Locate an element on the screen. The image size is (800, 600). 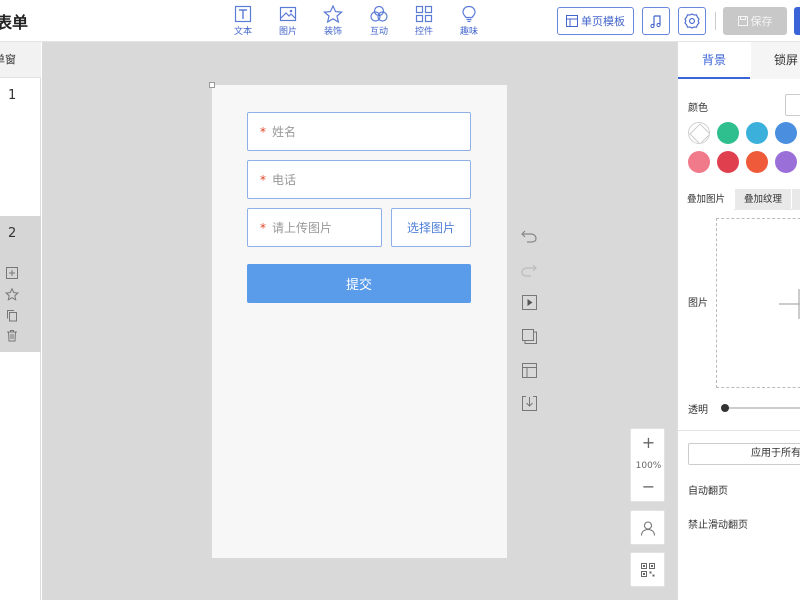
publish-button is located at coordinates (797, 21).